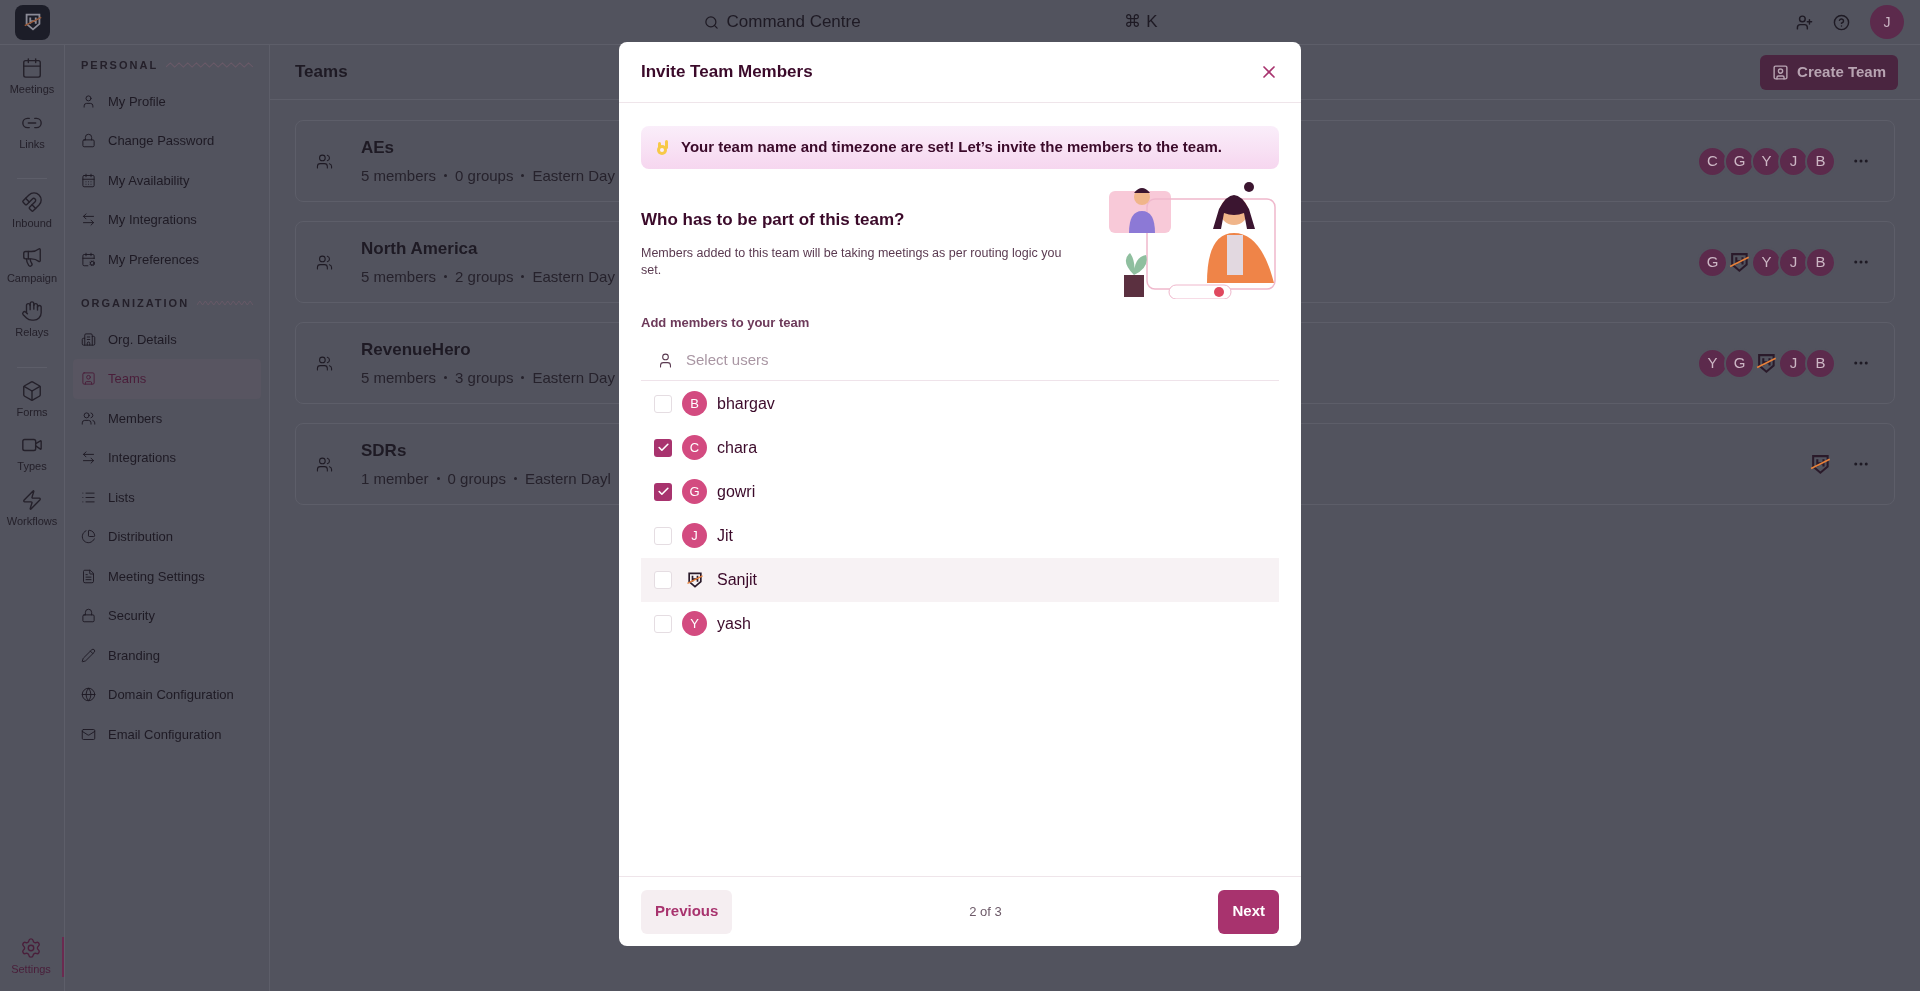 The width and height of the screenshot is (1920, 991). Describe the element at coordinates (725, 535) in the screenshot. I see `member-name: Jit` at that location.